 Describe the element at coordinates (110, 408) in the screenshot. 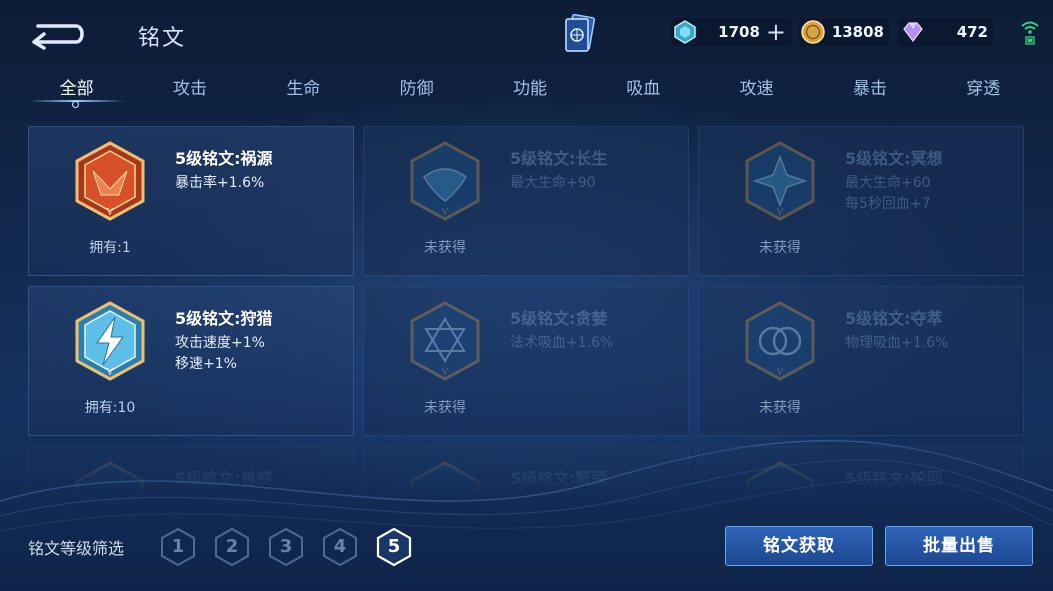

I see `inscription-owned-count: 拥有:10` at that location.